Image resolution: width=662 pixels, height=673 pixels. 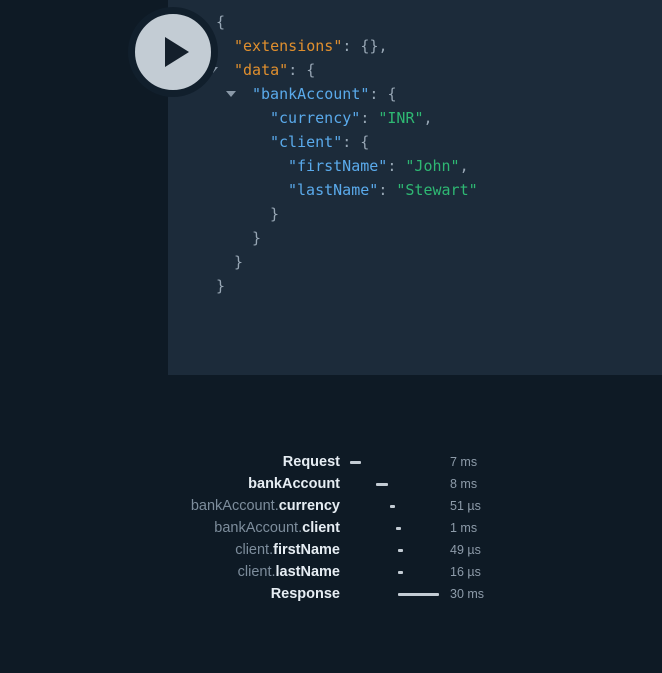 What do you see at coordinates (415, 142) in the screenshot?
I see `json-line: "client": {` at bounding box center [415, 142].